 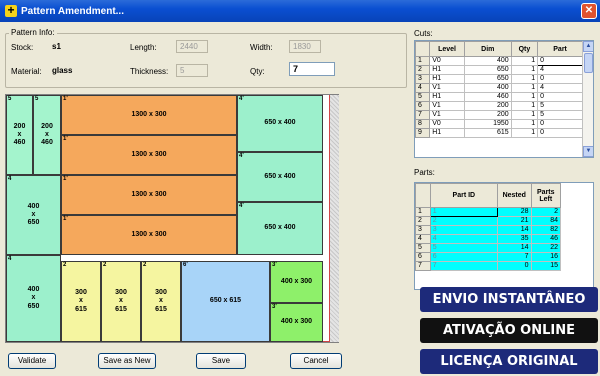 What do you see at coordinates (546, 195) in the screenshot?
I see `parts-header: Parts Left` at bounding box center [546, 195].